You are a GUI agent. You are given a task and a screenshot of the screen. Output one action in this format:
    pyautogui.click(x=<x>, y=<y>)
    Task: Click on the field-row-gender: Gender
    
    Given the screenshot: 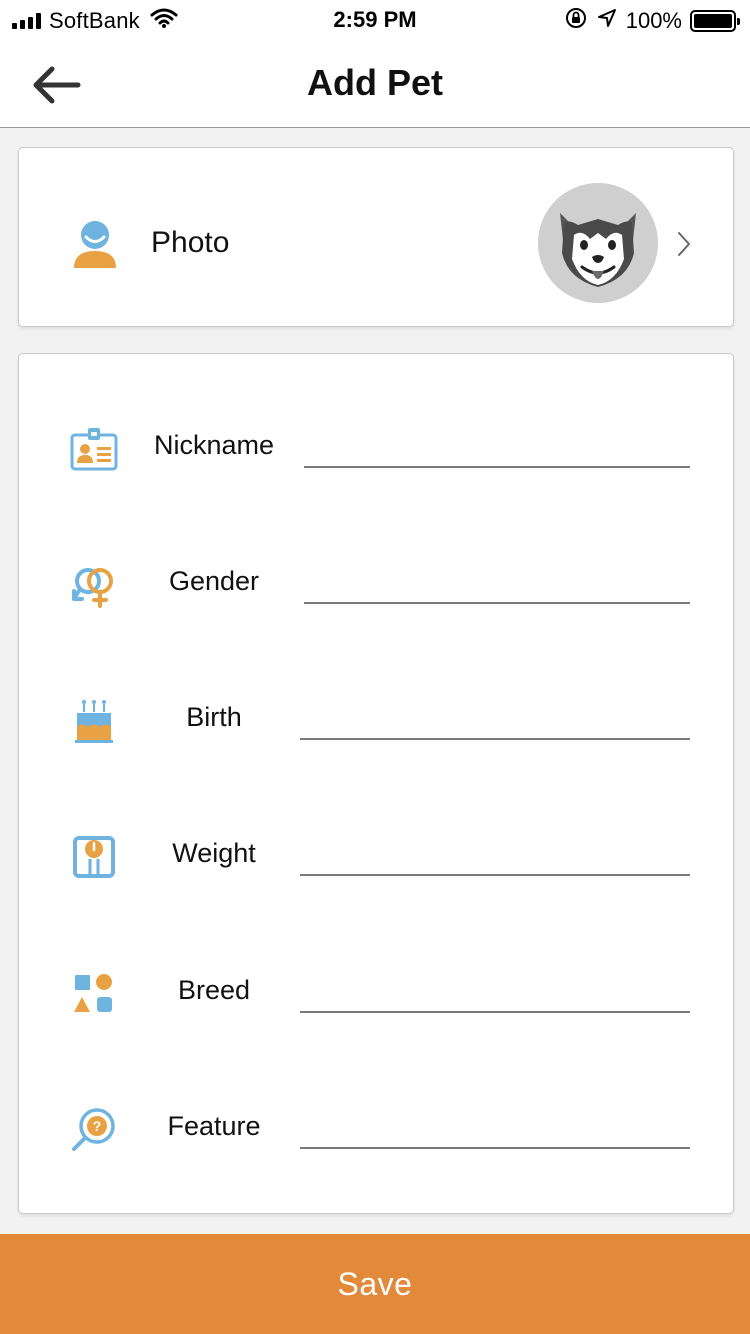 What is the action you would take?
    pyautogui.click(x=377, y=582)
    